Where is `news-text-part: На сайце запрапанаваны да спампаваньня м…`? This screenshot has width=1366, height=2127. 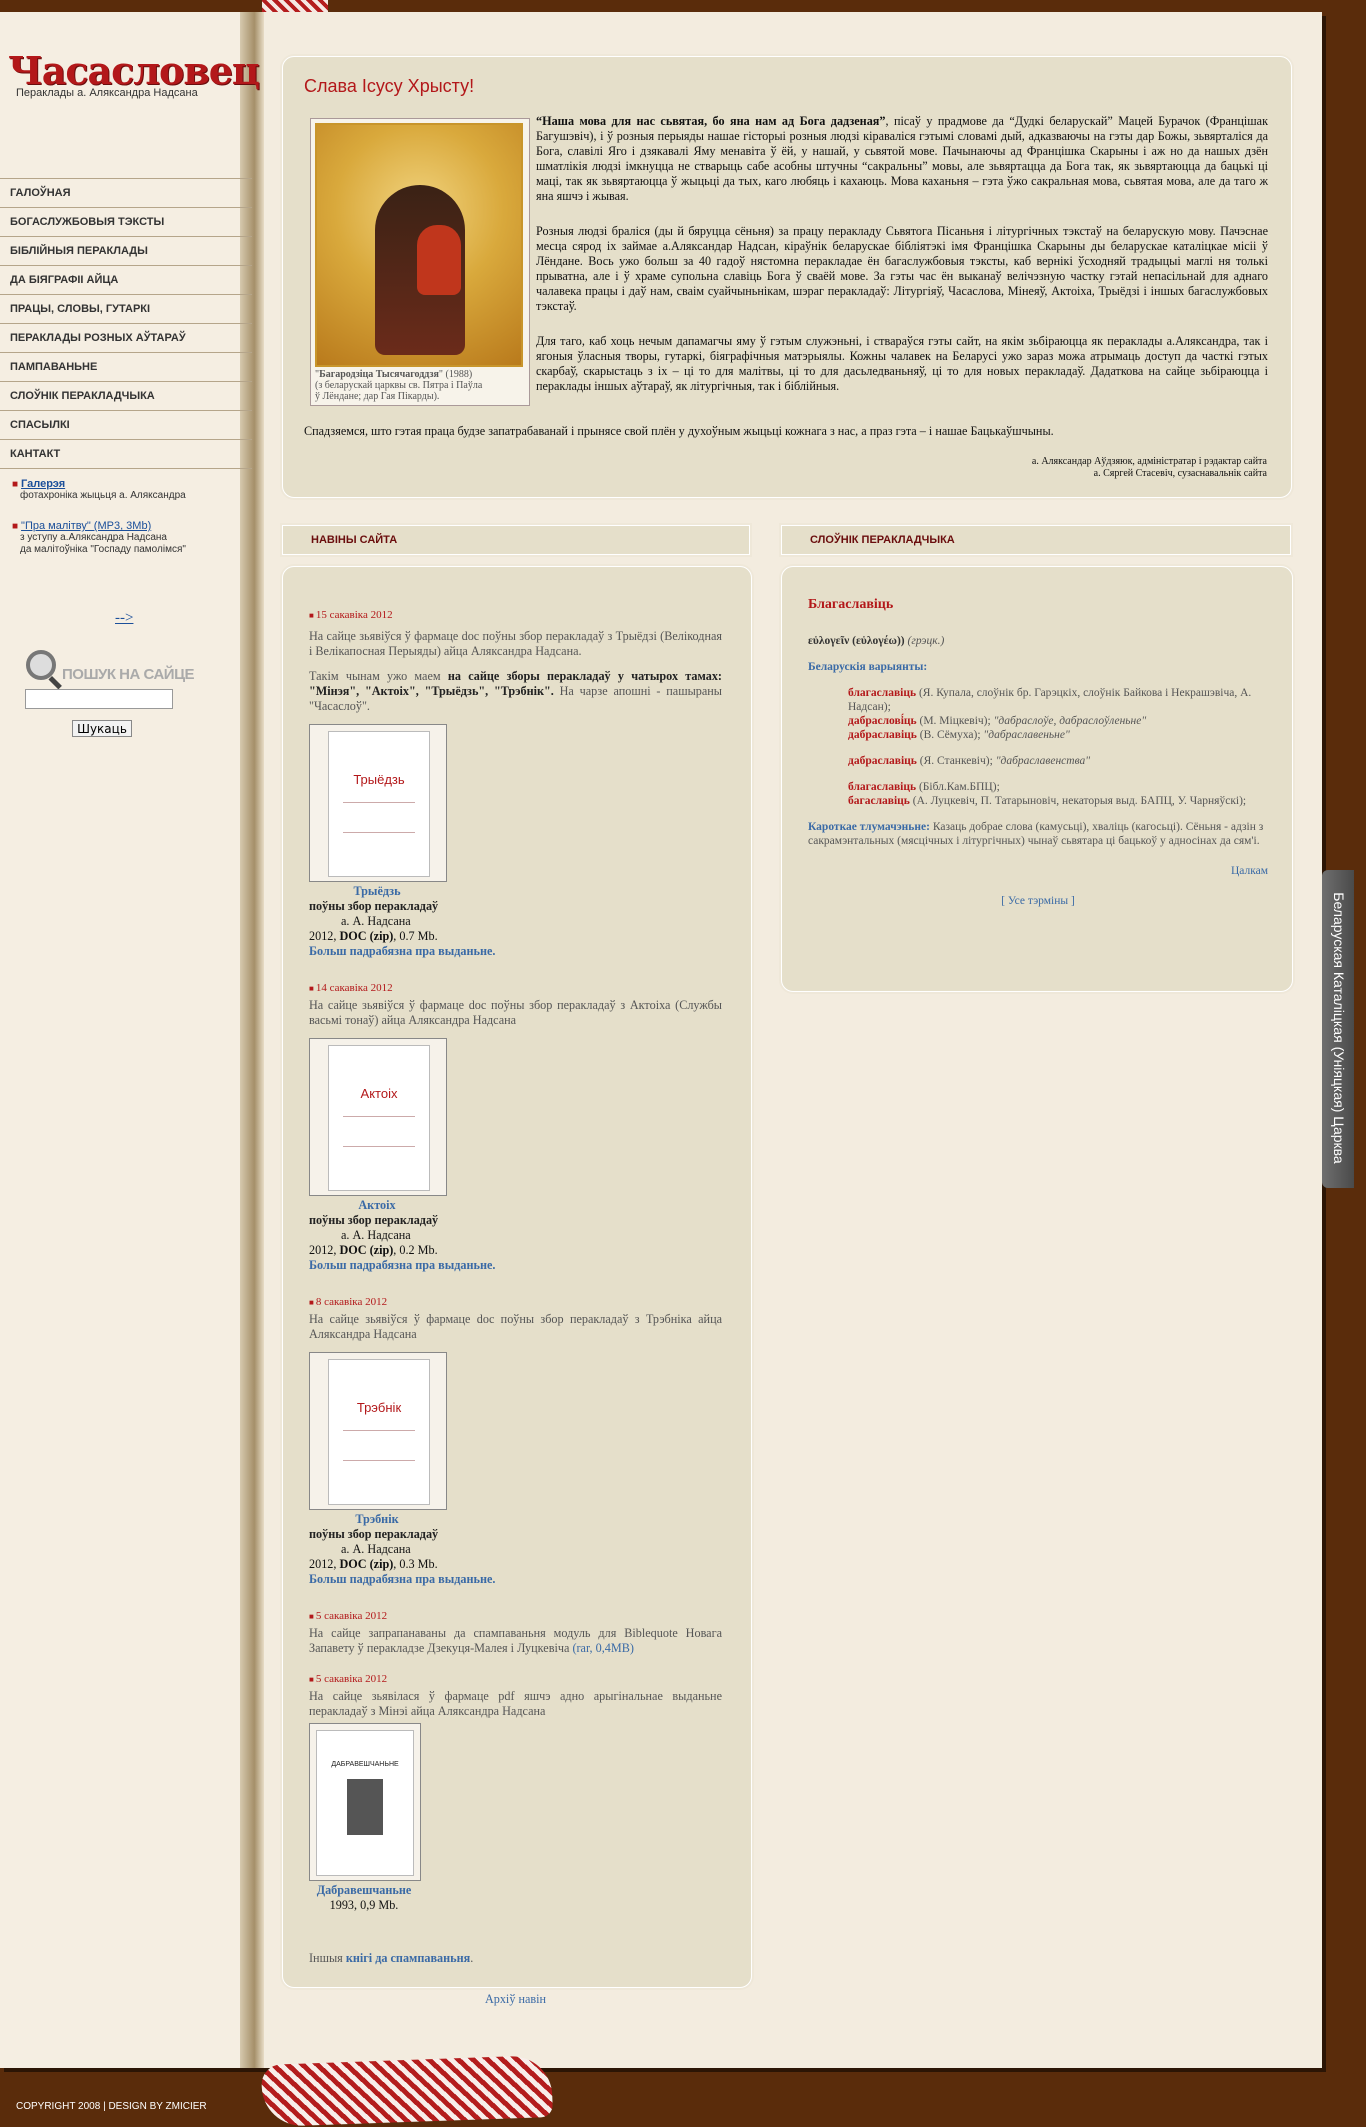 news-text-part: На сайце запрапанаваны да спампаваньня м… is located at coordinates (515, 1640).